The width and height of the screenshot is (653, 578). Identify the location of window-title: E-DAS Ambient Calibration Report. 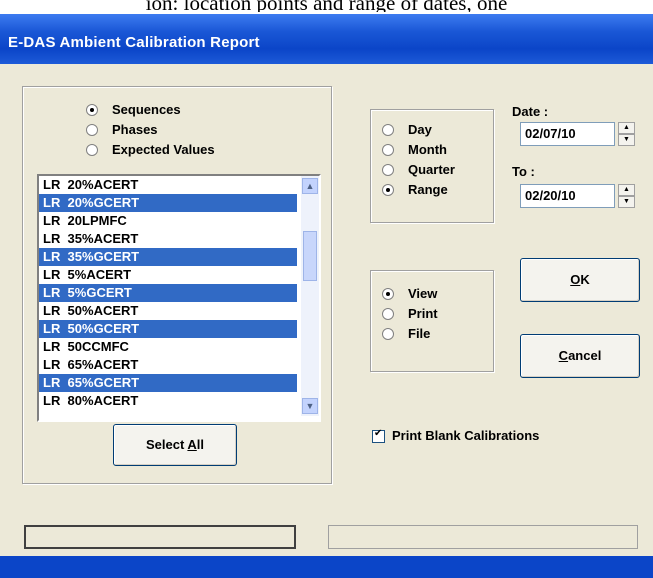
(134, 42).